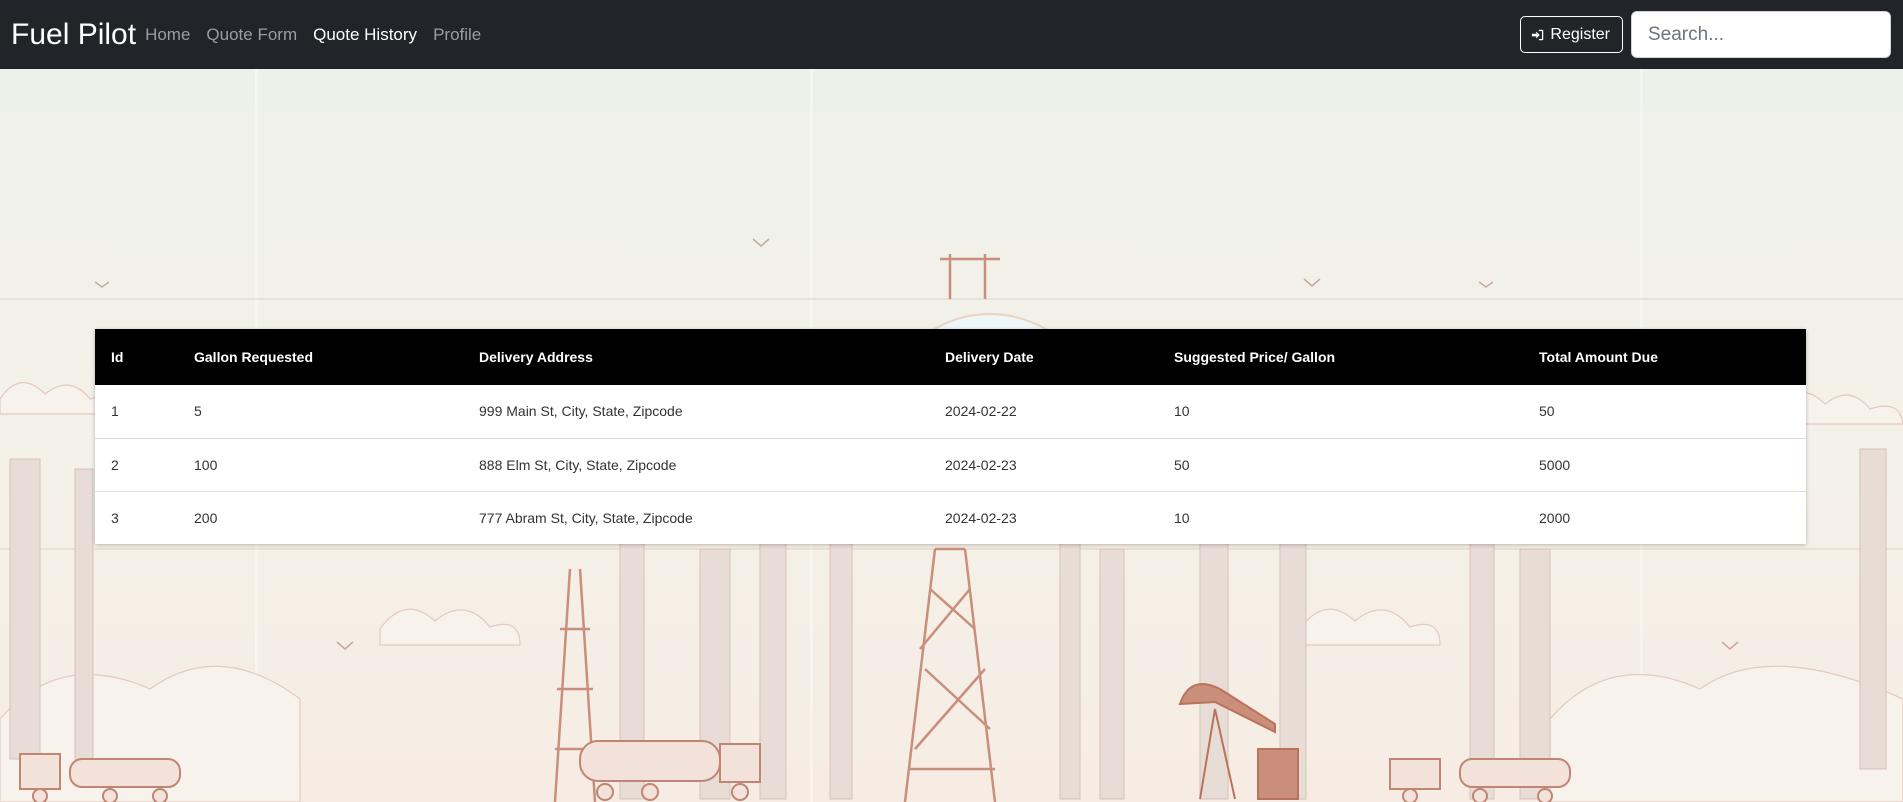 This screenshot has width=1903, height=802. What do you see at coordinates (198, 411) in the screenshot?
I see `cell-gallon-requested: 5` at bounding box center [198, 411].